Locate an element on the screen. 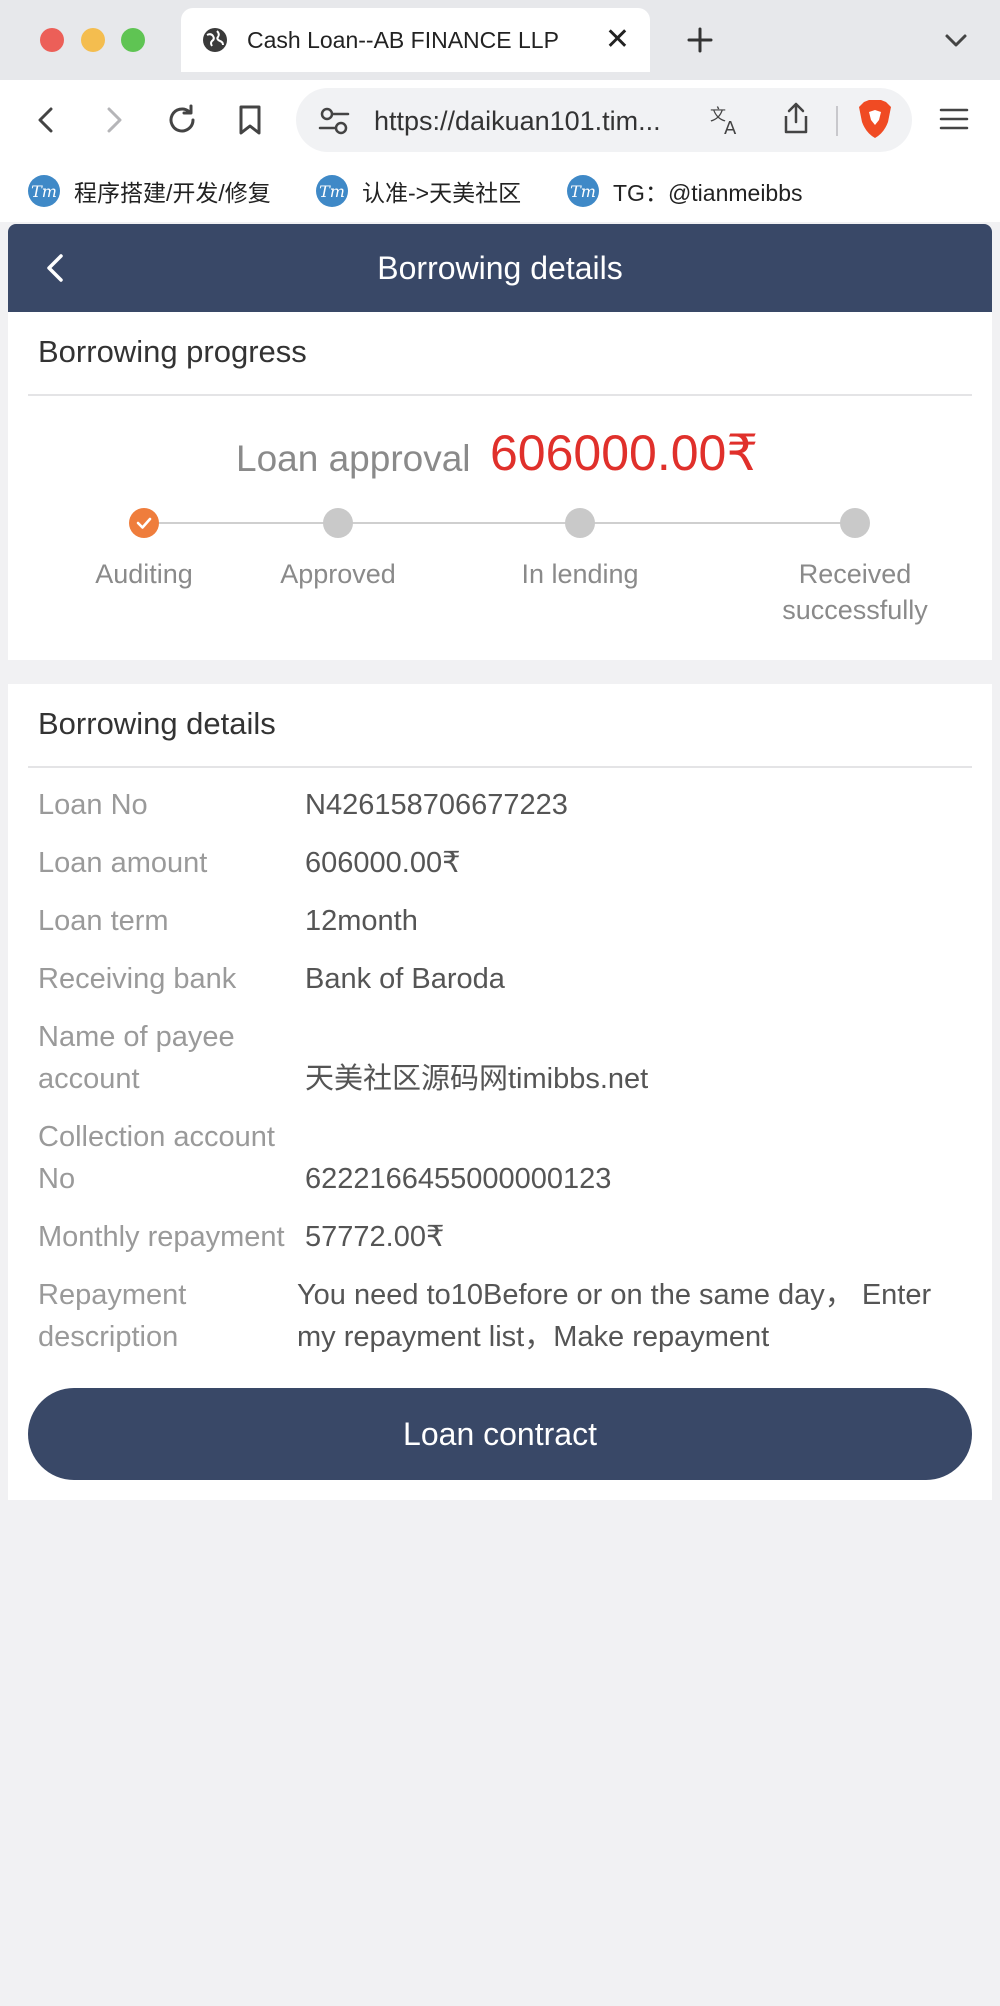 Image resolution: width=1000 pixels, height=2006 pixels. bookmark-label: 程序搭建/开发/修复 is located at coordinates (172, 193).